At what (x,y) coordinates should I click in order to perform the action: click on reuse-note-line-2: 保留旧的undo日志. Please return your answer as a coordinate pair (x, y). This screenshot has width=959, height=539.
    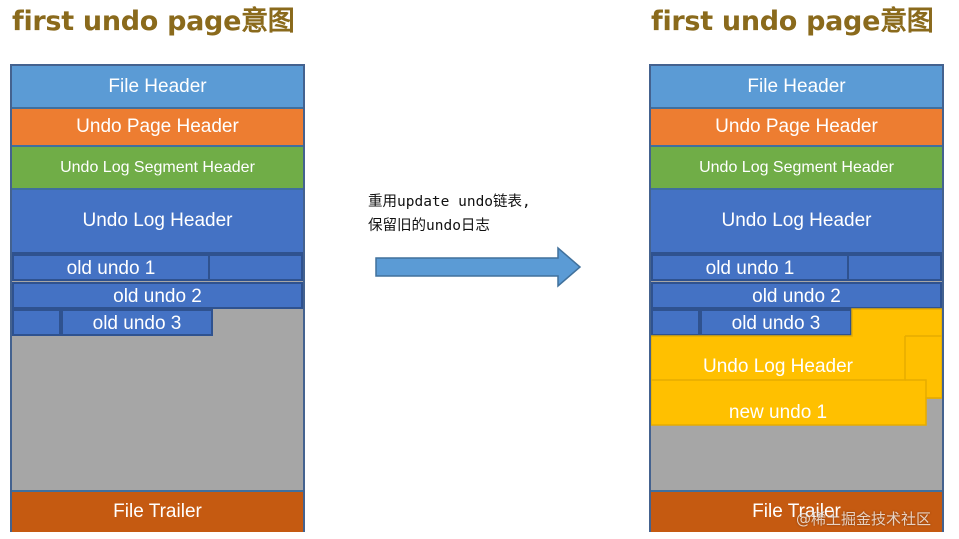
    Looking at the image, I should click on (429, 226).